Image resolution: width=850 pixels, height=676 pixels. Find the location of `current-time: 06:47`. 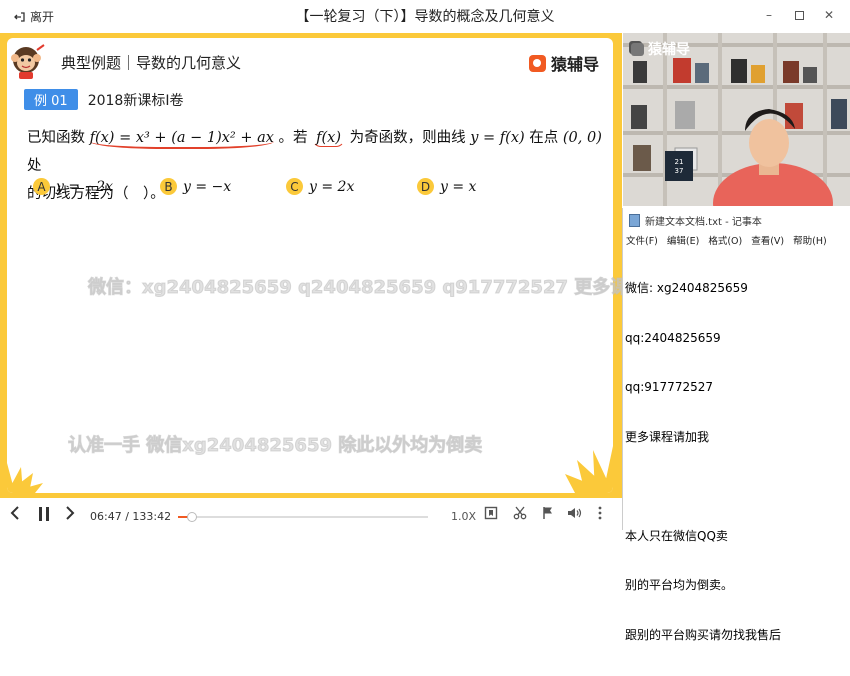

current-time: 06:47 is located at coordinates (106, 516).